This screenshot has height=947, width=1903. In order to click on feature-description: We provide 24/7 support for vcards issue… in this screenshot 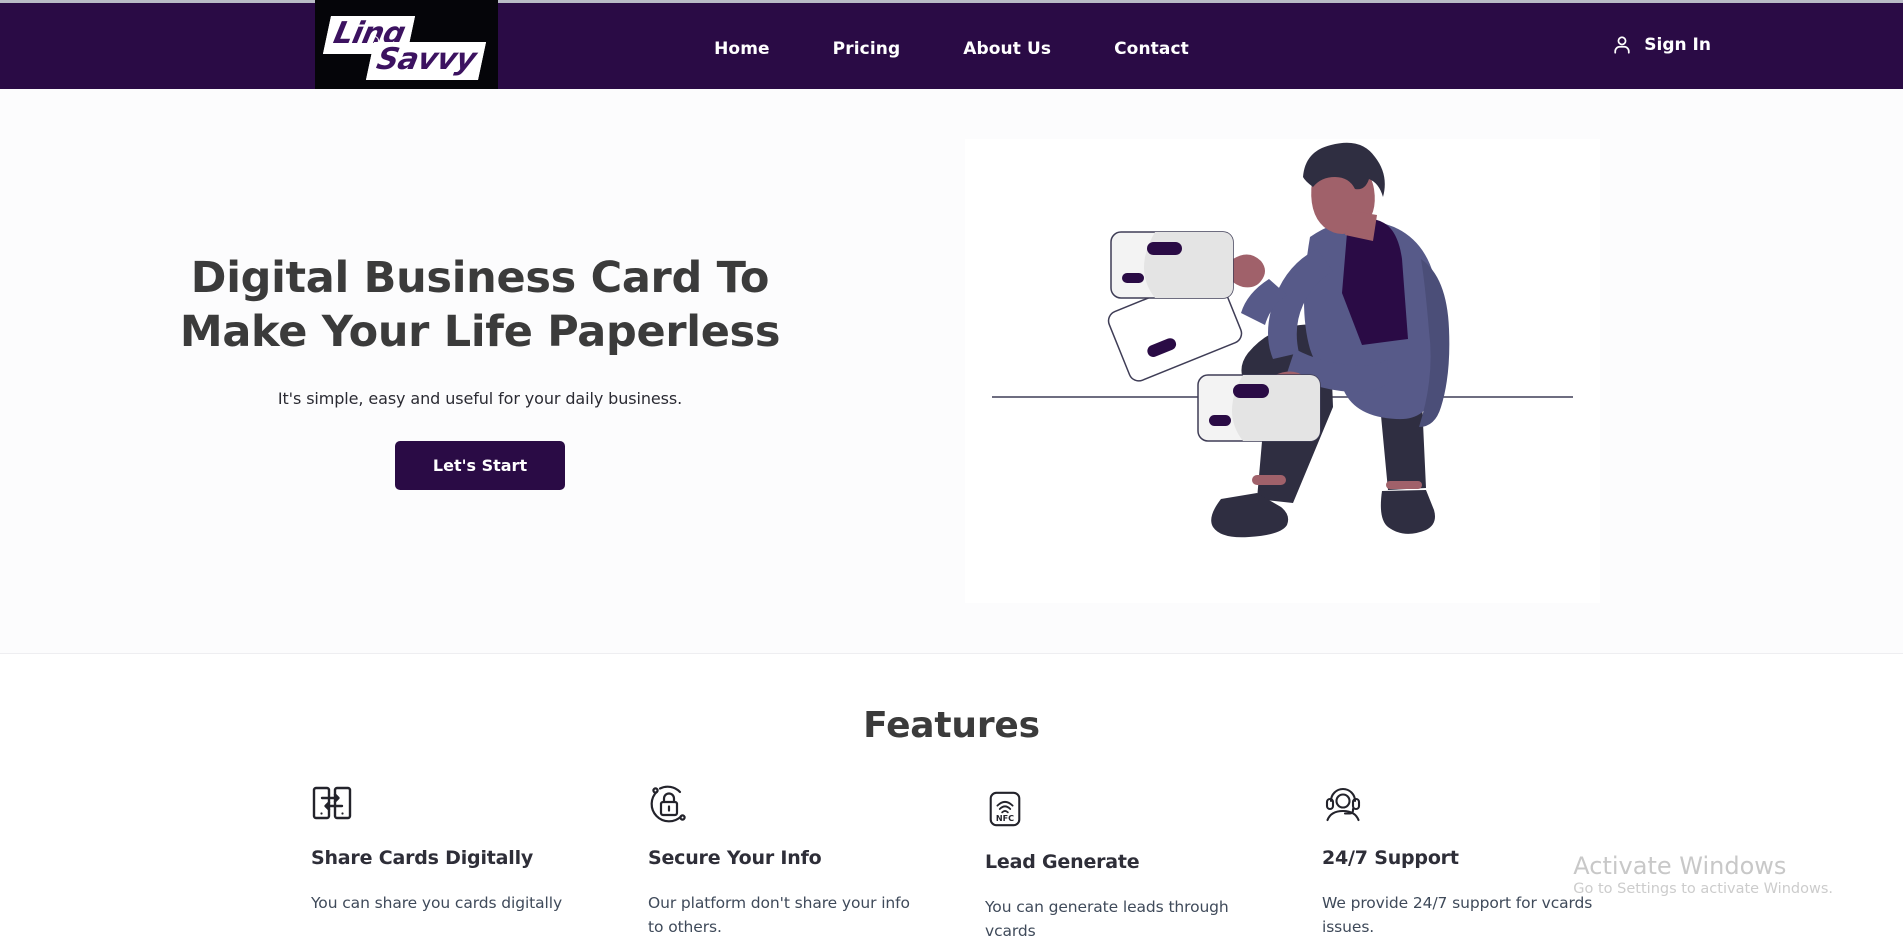, I will do `click(1457, 915)`.